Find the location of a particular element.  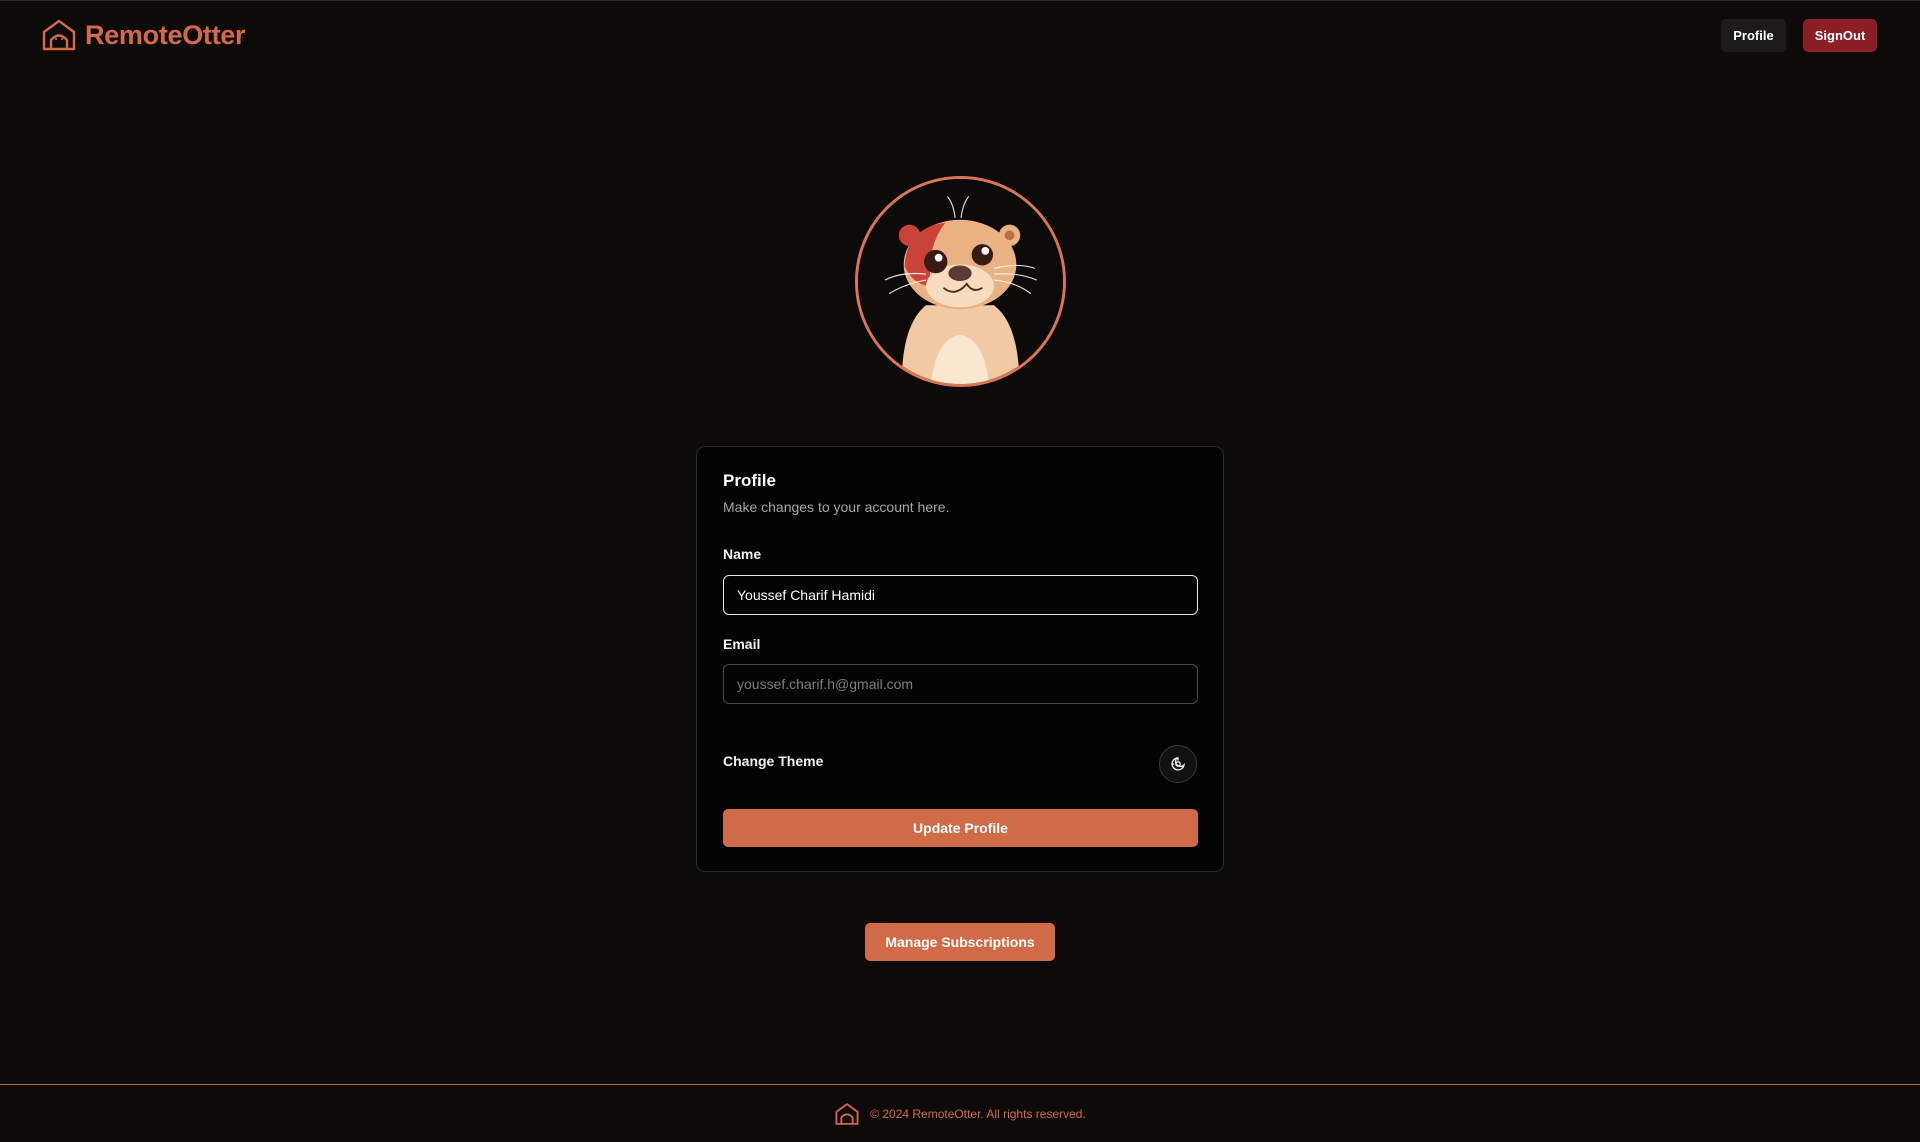

manage-subscriptions-button: Manage Subscriptions is located at coordinates (960, 942).